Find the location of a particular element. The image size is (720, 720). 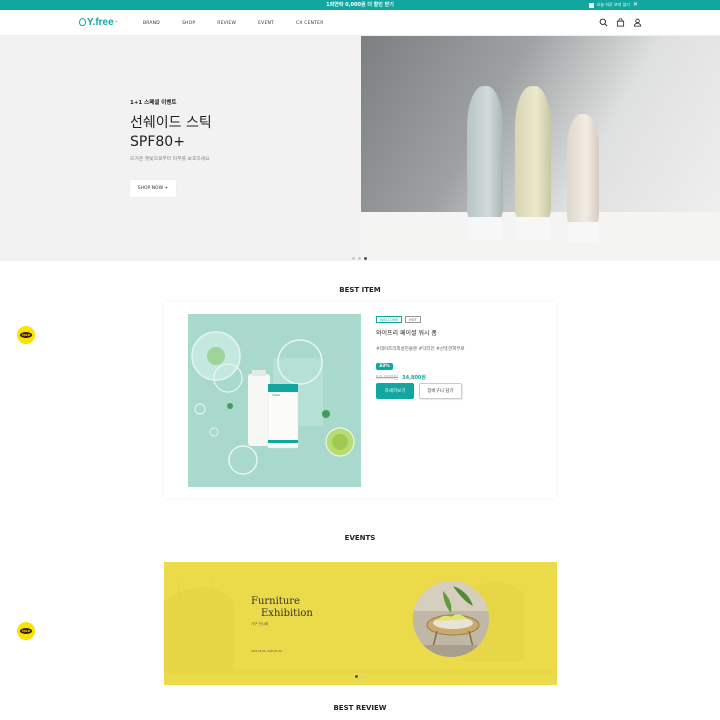

event-banner is located at coordinates (360, 623).